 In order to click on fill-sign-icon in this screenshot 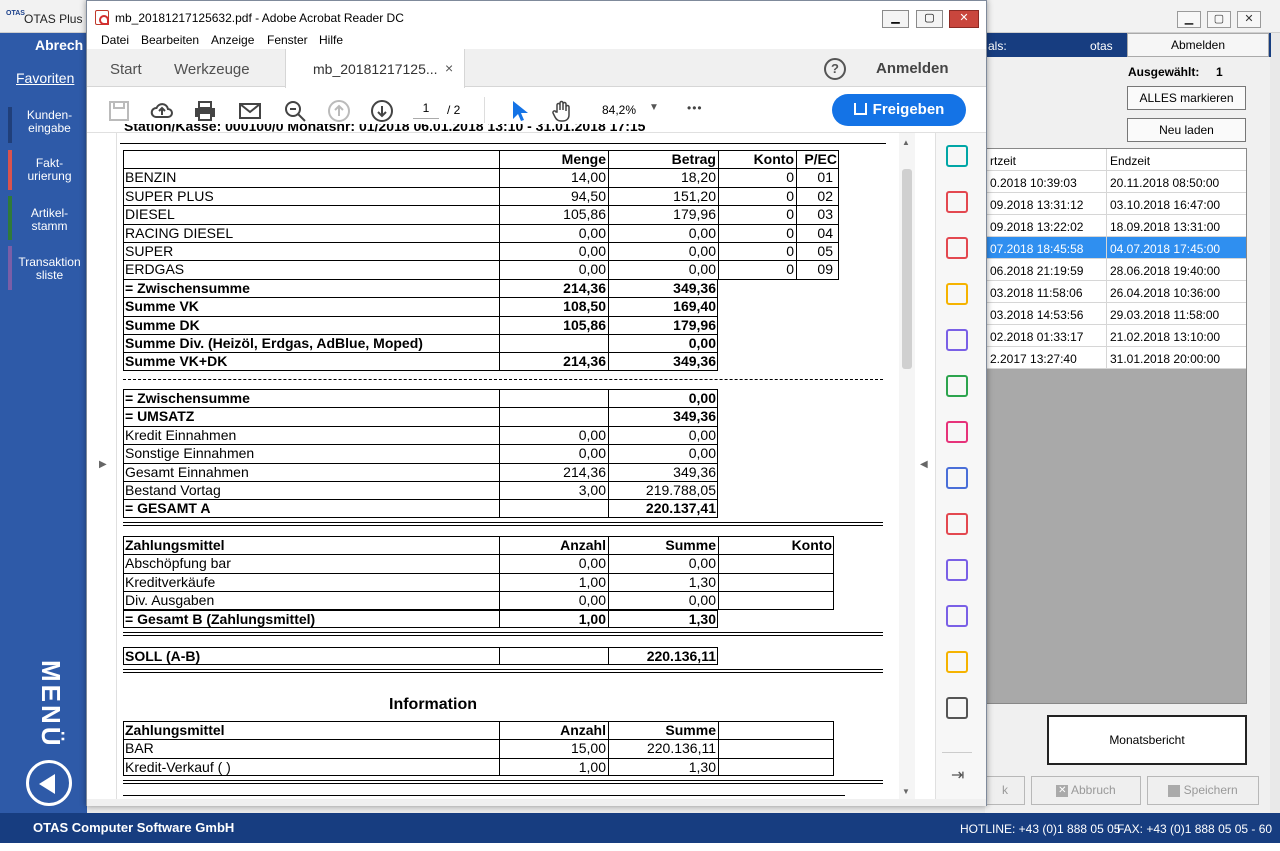, I will do `click(957, 616)`.